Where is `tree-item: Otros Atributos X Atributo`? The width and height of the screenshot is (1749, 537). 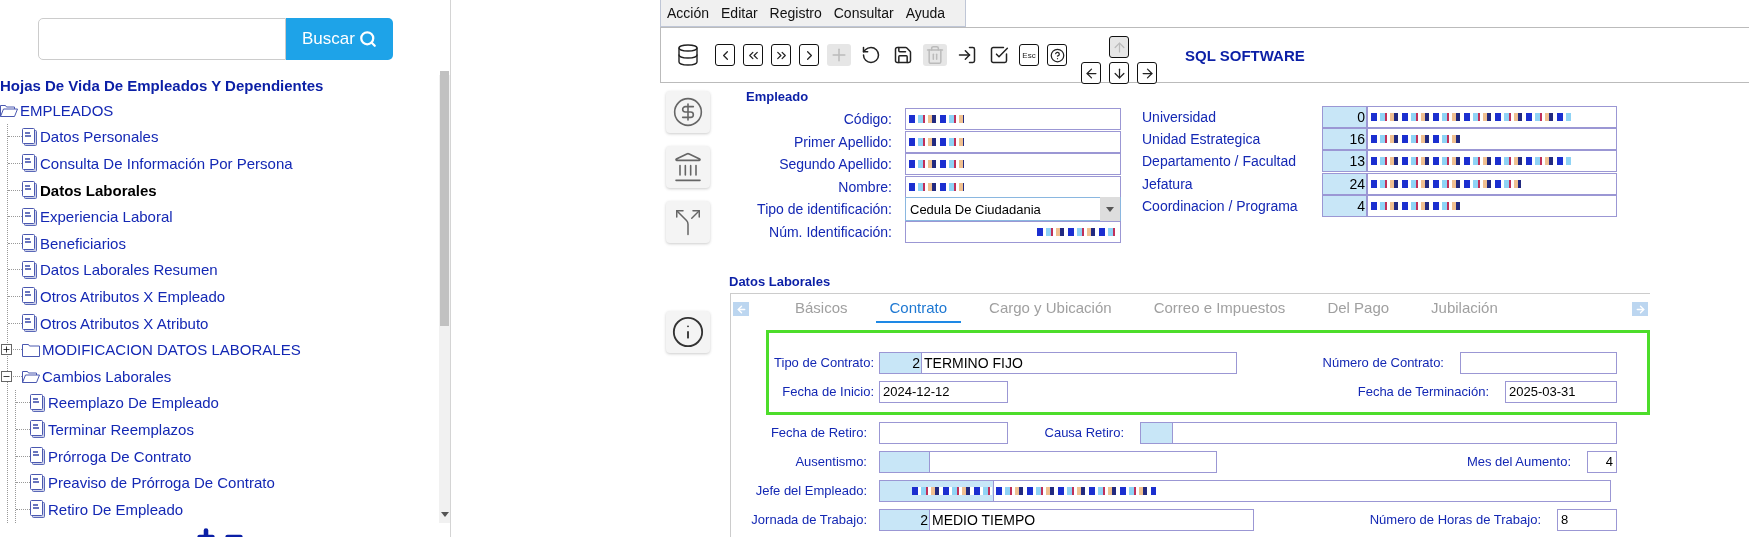 tree-item: Otros Atributos X Atributo is located at coordinates (124, 323).